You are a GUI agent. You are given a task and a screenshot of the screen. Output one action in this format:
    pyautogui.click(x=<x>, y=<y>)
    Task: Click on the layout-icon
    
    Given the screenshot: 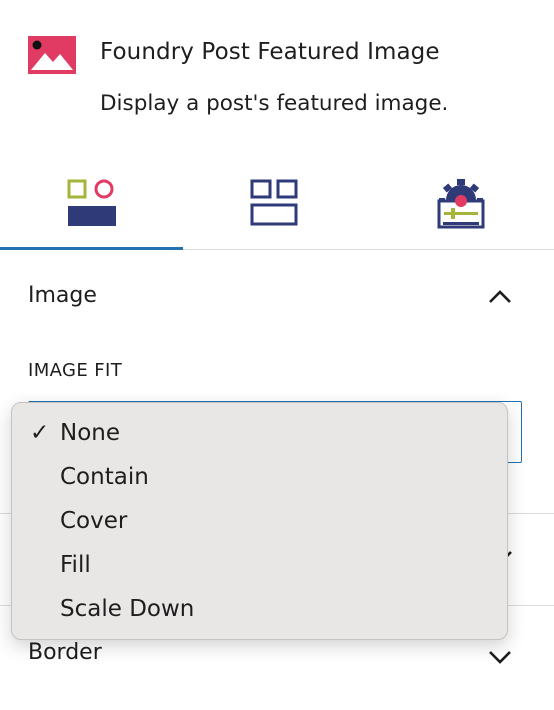 What is the action you would take?
    pyautogui.click(x=275, y=201)
    